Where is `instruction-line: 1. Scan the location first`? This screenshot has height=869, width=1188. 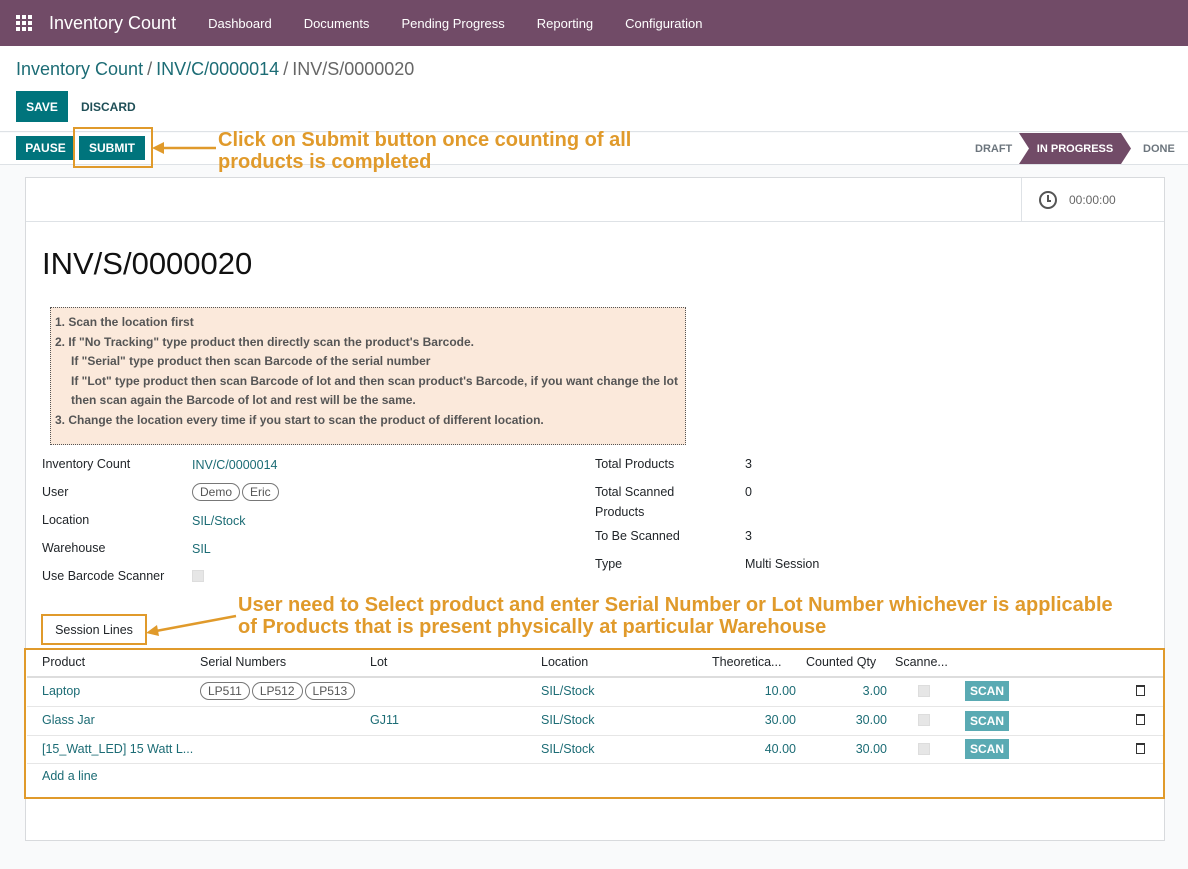
instruction-line: 1. Scan the location first is located at coordinates (124, 322).